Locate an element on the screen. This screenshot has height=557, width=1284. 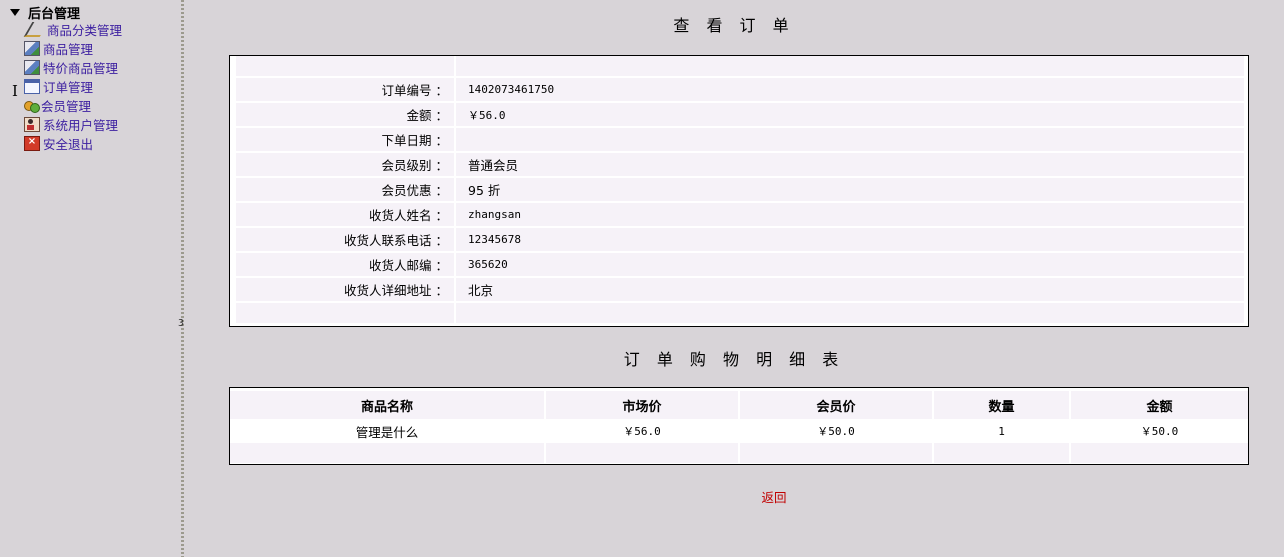
field-value: ￥56.0 is located at coordinates (849, 115).